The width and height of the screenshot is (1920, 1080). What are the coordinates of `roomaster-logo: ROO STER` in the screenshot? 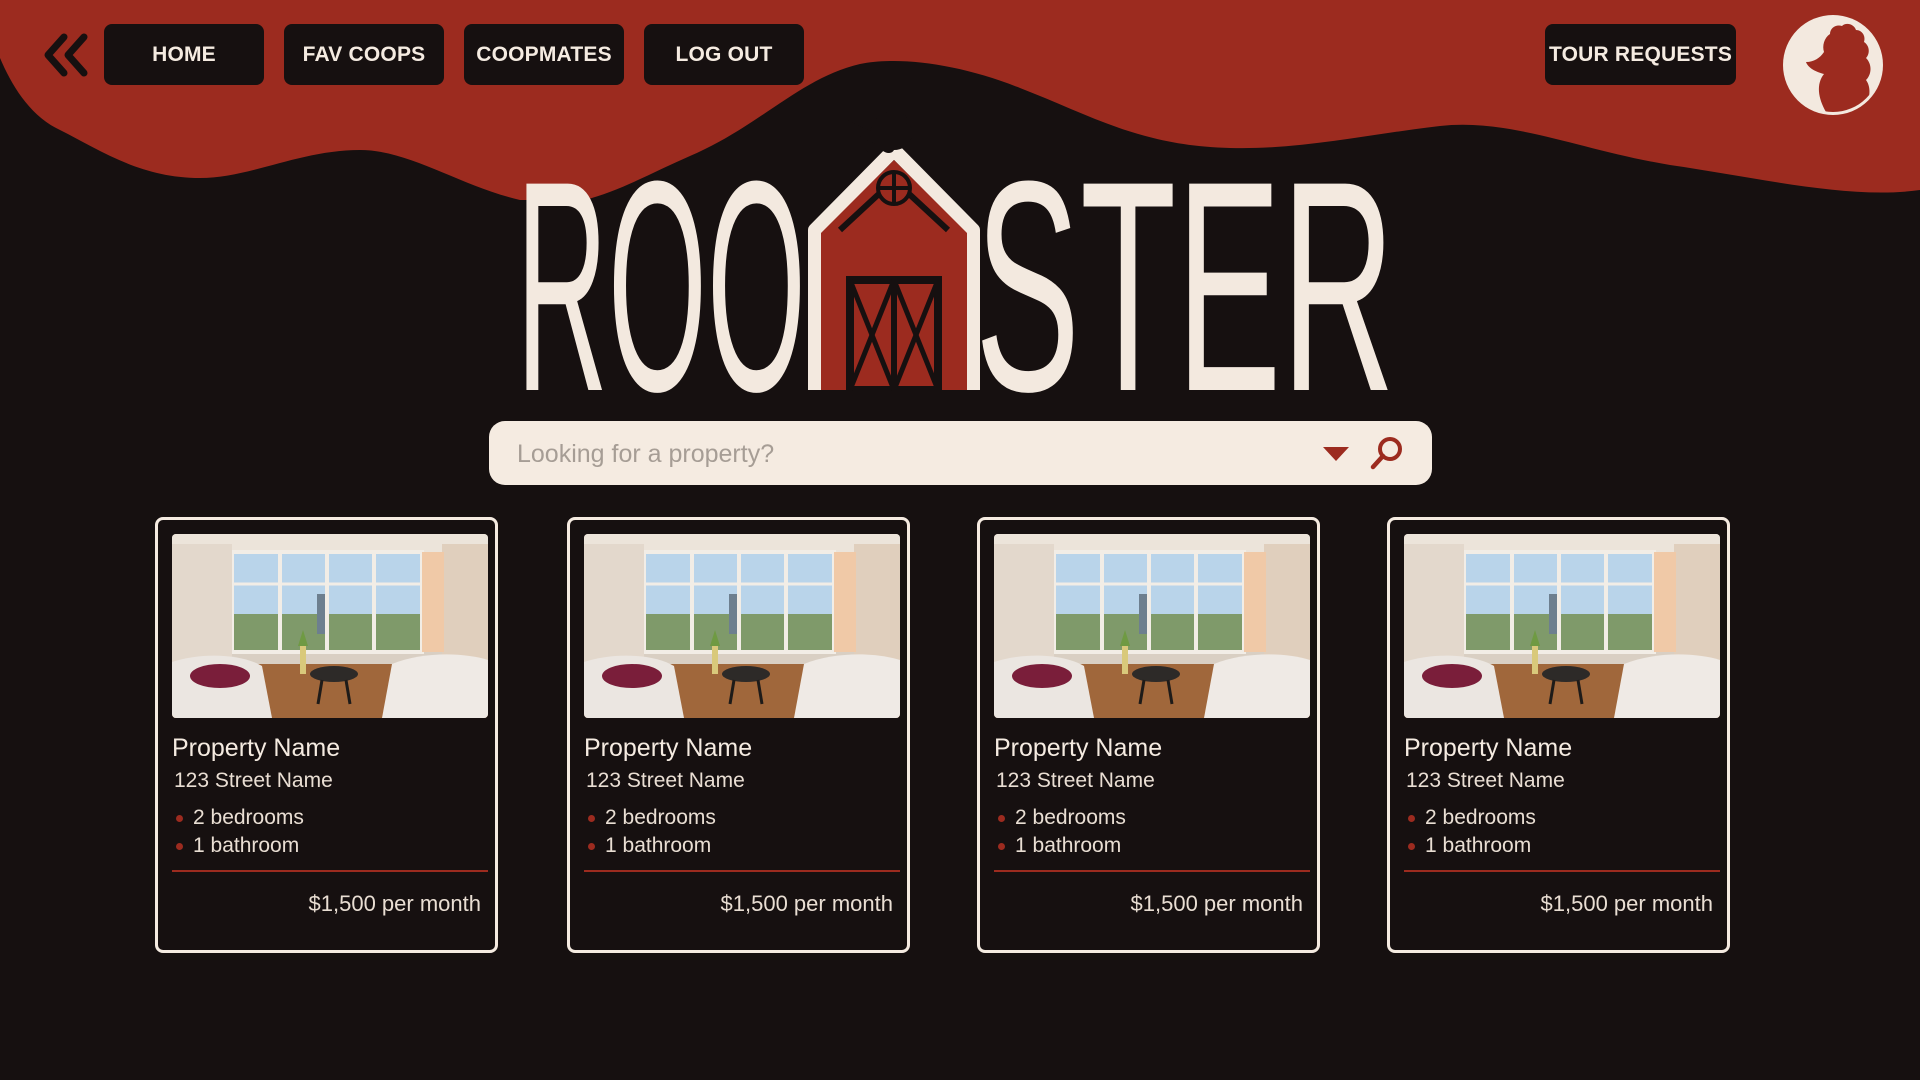 It's located at (957, 254).